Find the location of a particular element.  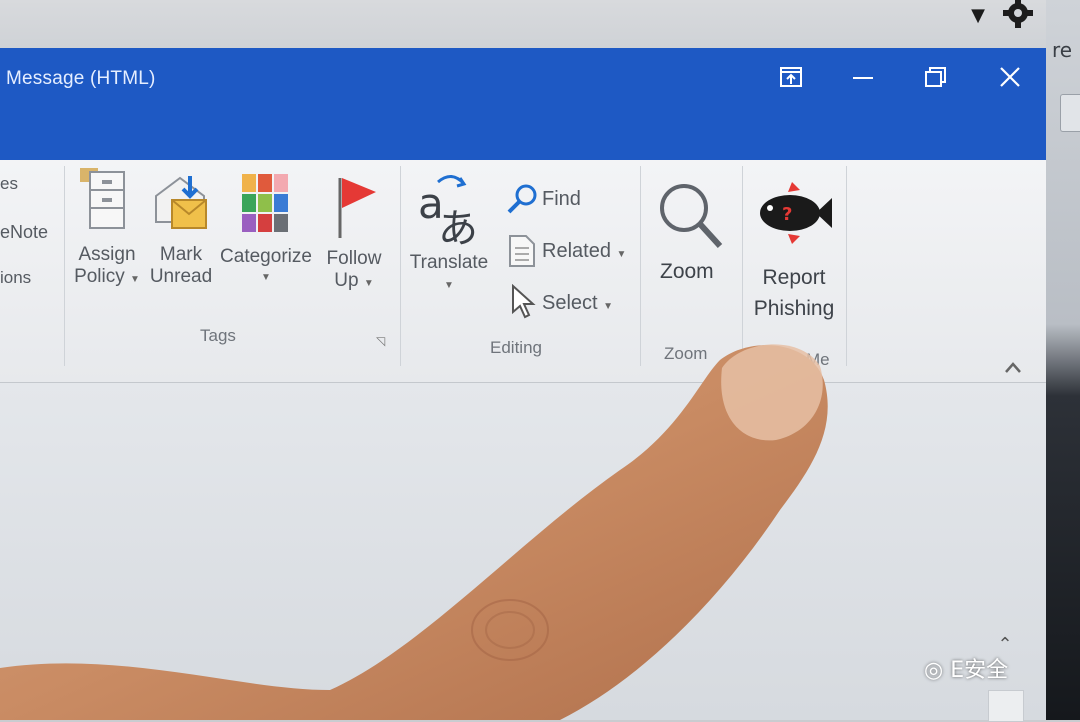

ribbon-fragment-1: es is located at coordinates (9, 184).